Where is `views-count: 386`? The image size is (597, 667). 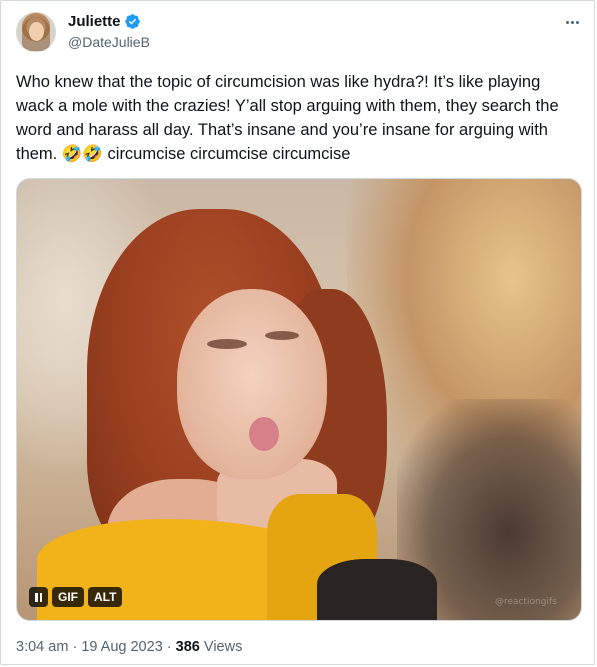 views-count: 386 is located at coordinates (188, 647).